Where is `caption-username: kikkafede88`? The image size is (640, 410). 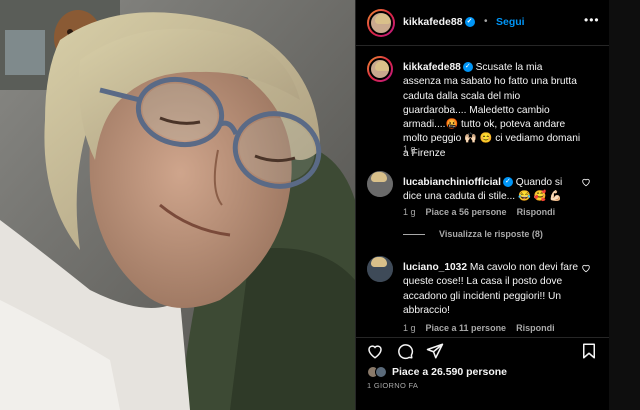 caption-username: kikkafede88 is located at coordinates (432, 67).